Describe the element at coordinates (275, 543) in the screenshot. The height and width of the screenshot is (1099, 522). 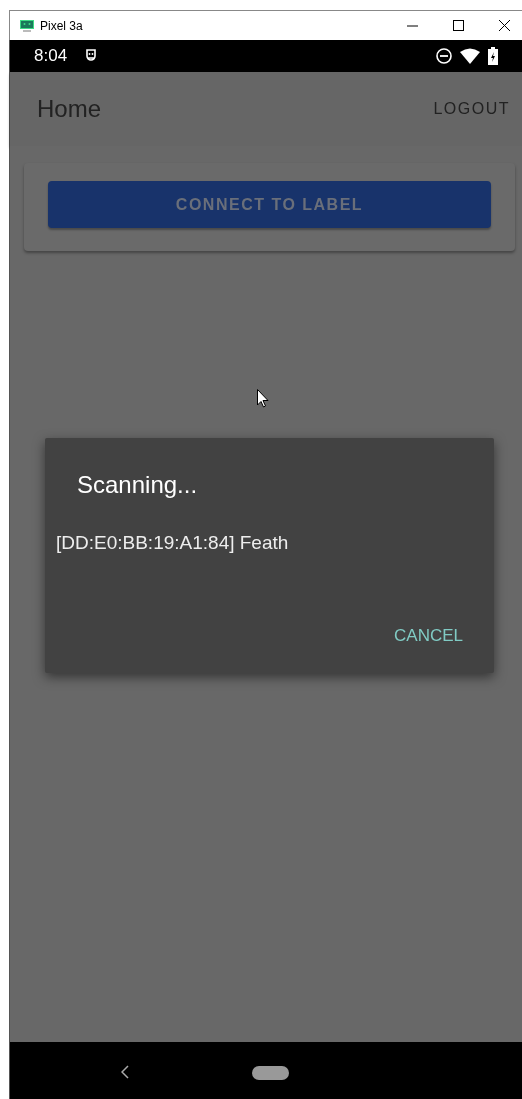
I see `device-list-item: [DD:E0:BB:19:A1:84] Feath` at that location.